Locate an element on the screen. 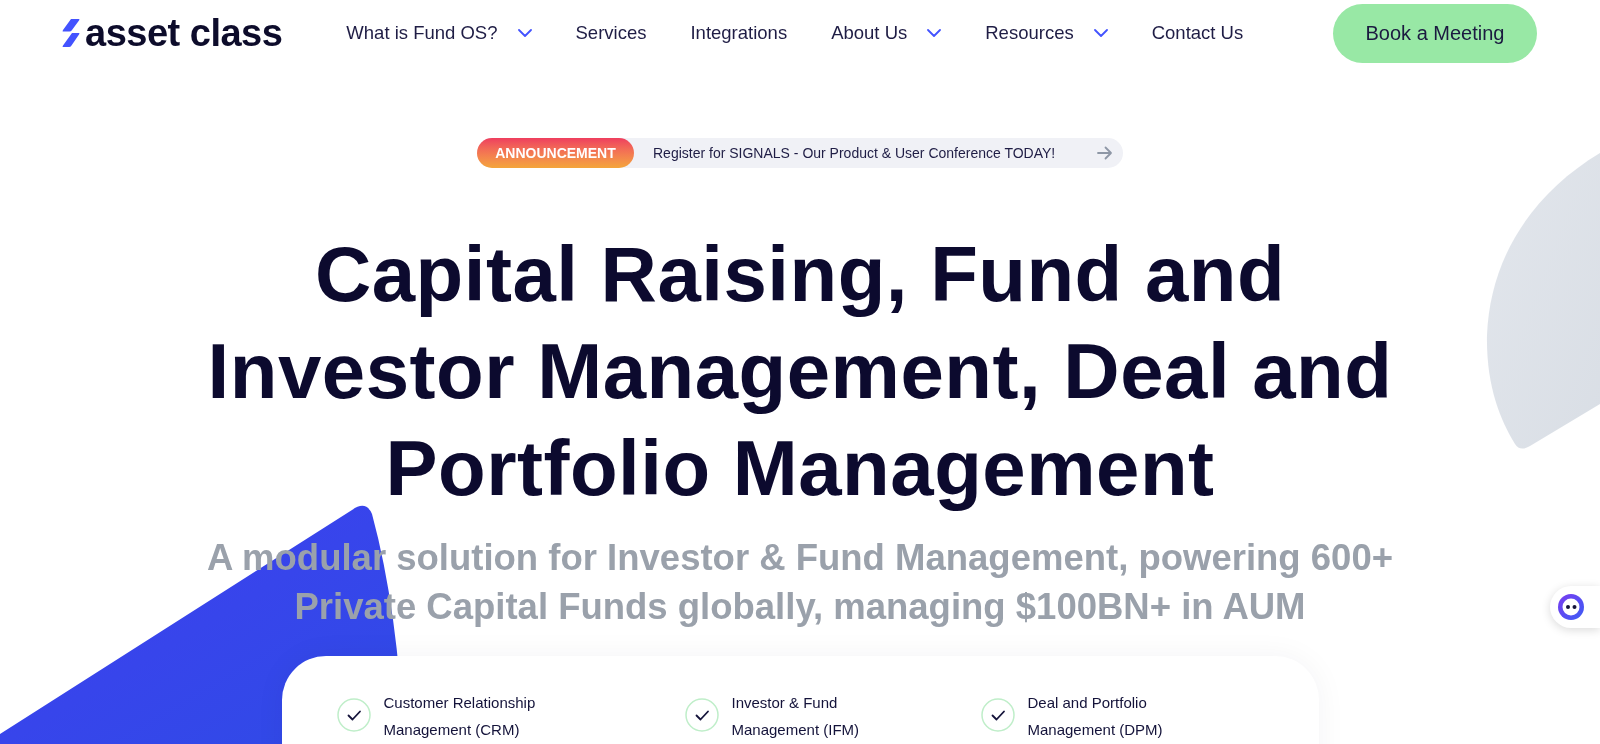 The height and width of the screenshot is (744, 1600). nav-item: Resources is located at coordinates (1046, 33).